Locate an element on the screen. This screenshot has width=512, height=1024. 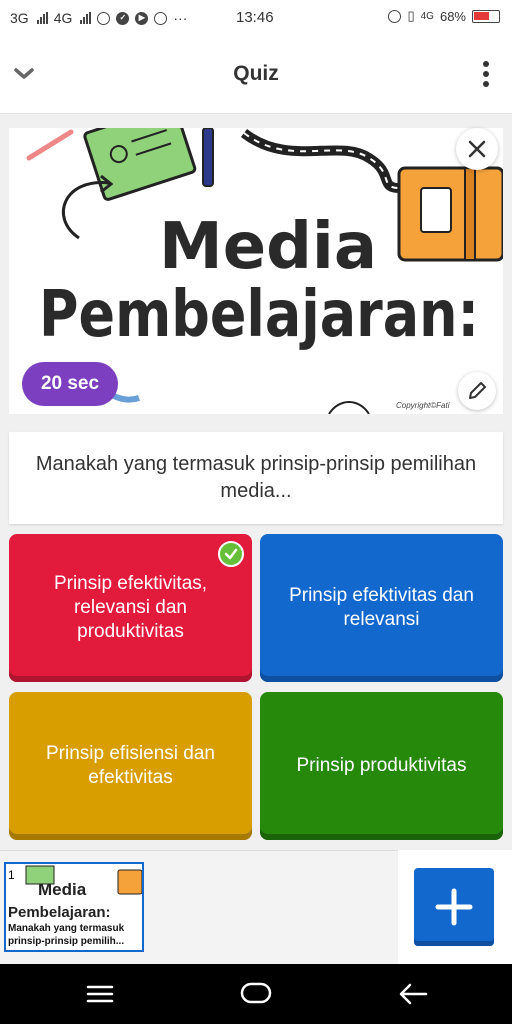
youtube-icon: ▶ is located at coordinates (142, 18).